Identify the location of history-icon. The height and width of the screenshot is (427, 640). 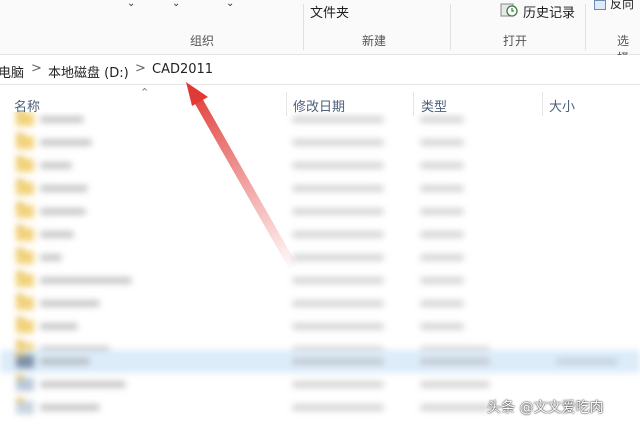
(509, 10).